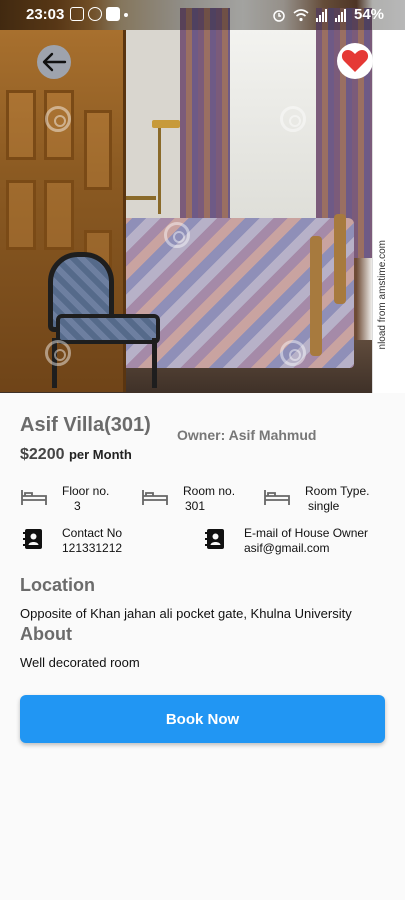 The height and width of the screenshot is (900, 405). What do you see at coordinates (77, 14) in the screenshot?
I see `gallery-icon` at bounding box center [77, 14].